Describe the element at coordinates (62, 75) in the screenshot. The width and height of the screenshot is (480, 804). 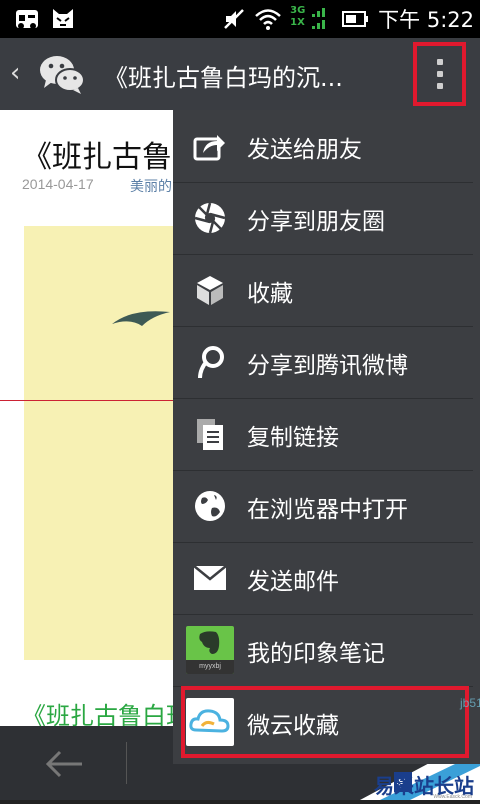
I see `wechat-logo-icon` at that location.